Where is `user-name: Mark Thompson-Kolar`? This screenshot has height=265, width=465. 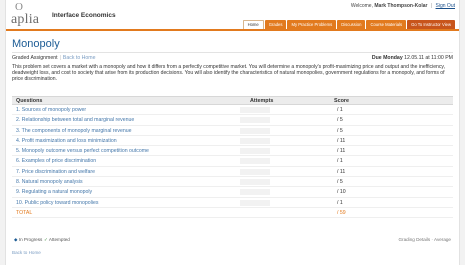 user-name: Mark Thompson-Kolar is located at coordinates (401, 6).